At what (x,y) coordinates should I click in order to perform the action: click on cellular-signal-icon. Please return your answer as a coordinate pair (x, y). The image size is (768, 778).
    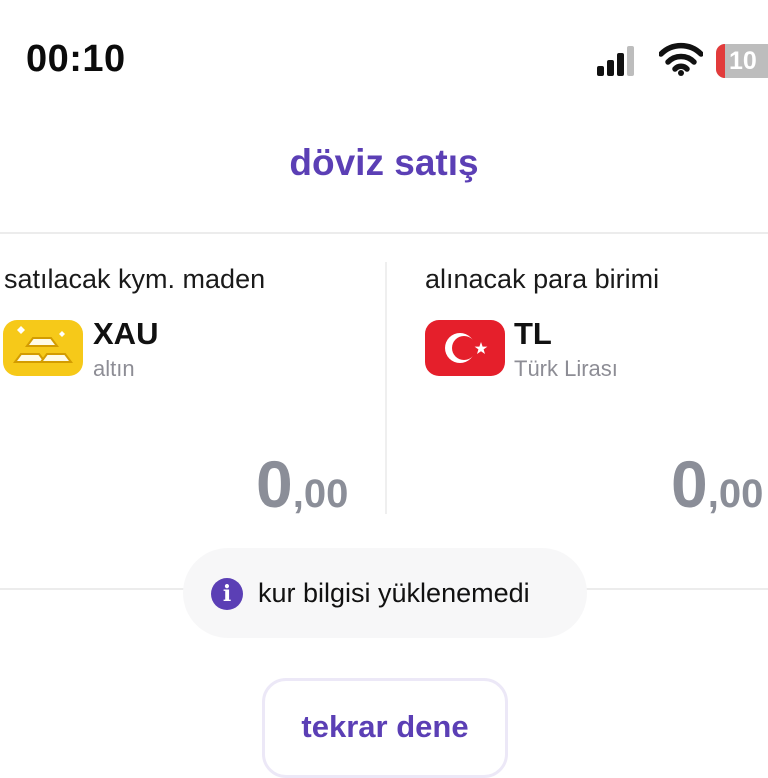
    Looking at the image, I should click on (615, 61).